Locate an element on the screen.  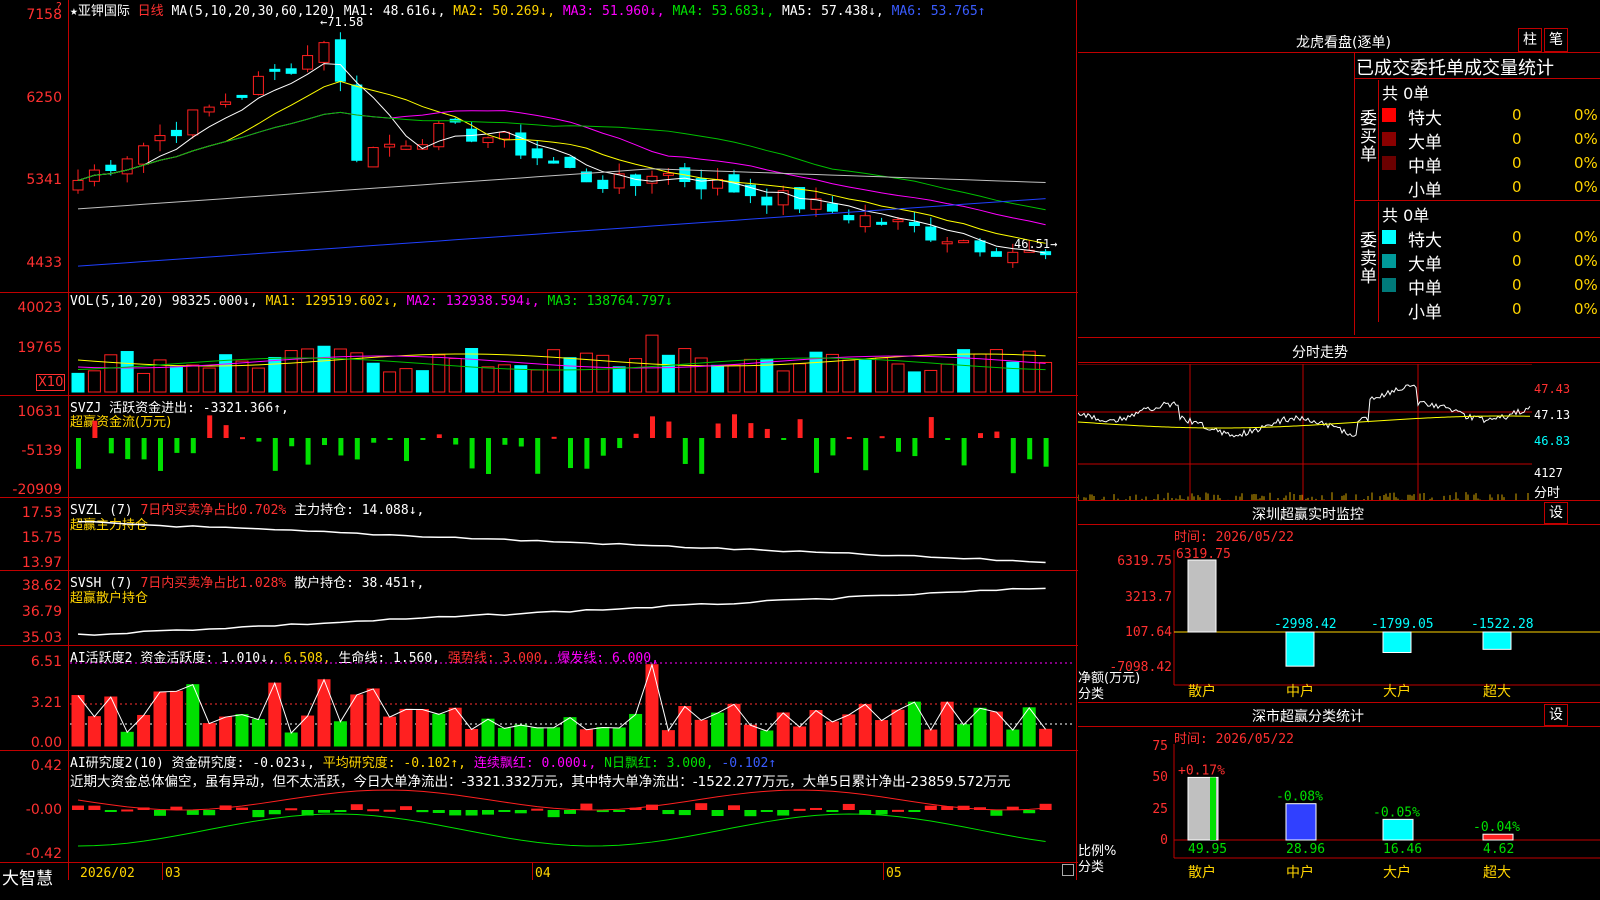
sell-order-row: 中单 0 0% is located at coordinates (1491, 286).